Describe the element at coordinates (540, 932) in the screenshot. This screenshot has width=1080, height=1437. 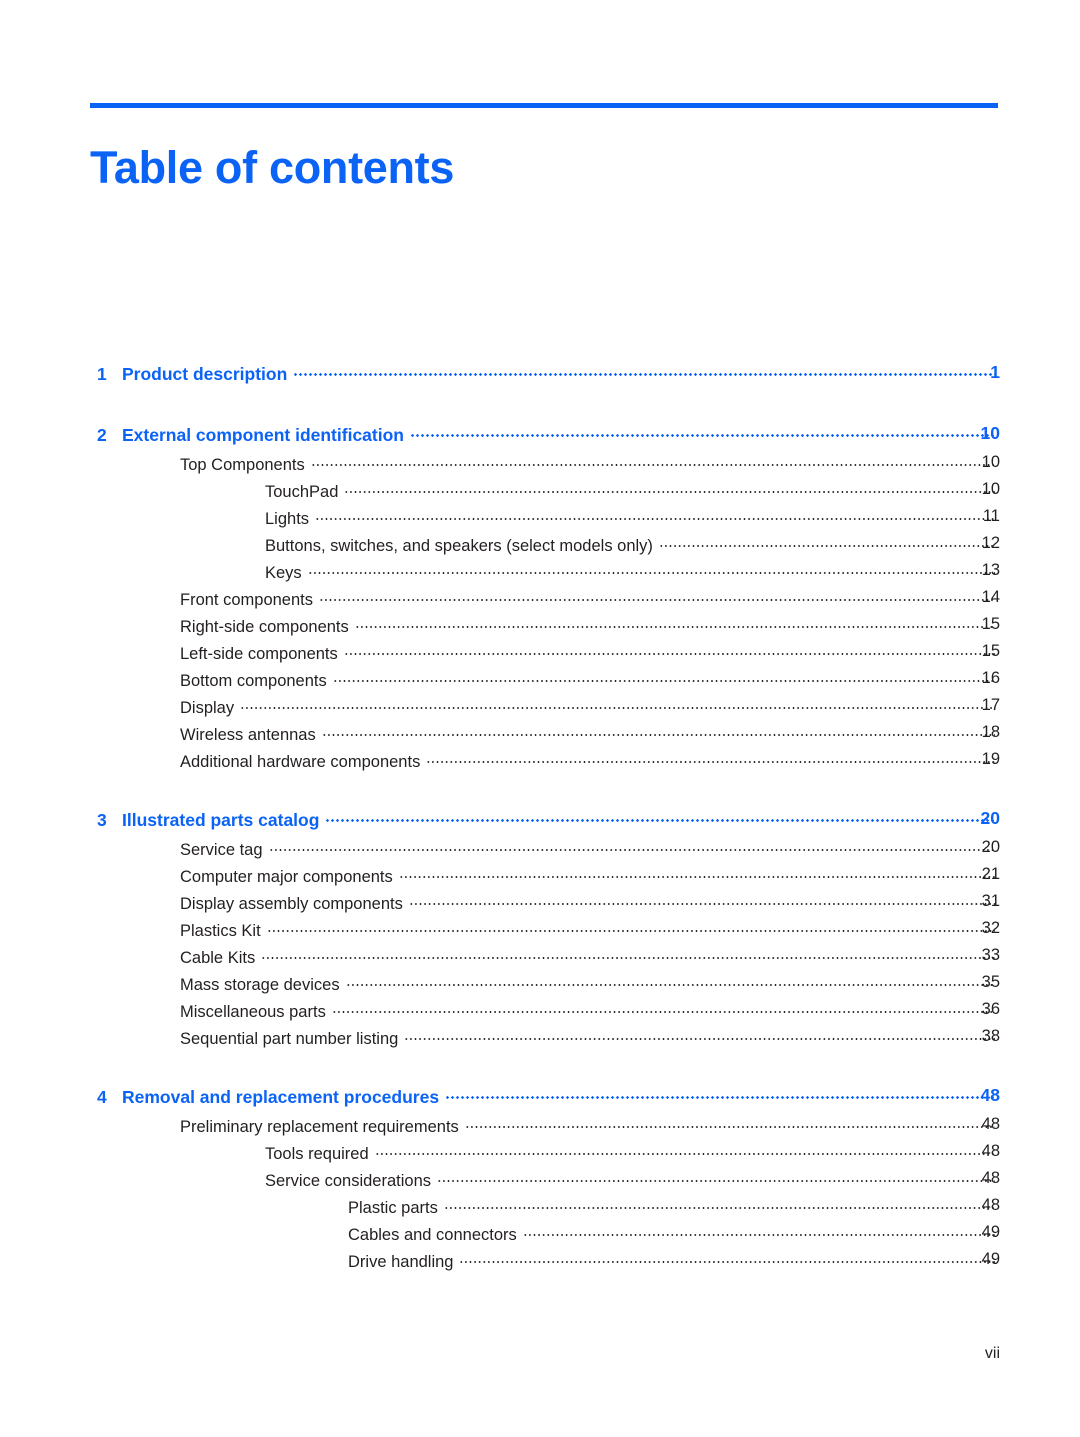
I see `toc-entry-row: Plastics Kit 32` at that location.